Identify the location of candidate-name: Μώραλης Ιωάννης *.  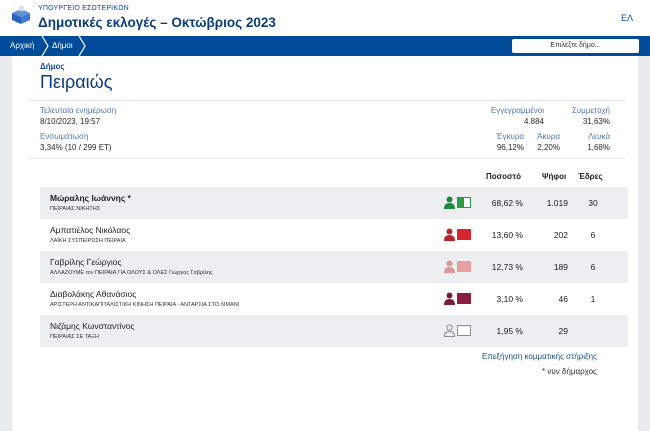
(90, 198).